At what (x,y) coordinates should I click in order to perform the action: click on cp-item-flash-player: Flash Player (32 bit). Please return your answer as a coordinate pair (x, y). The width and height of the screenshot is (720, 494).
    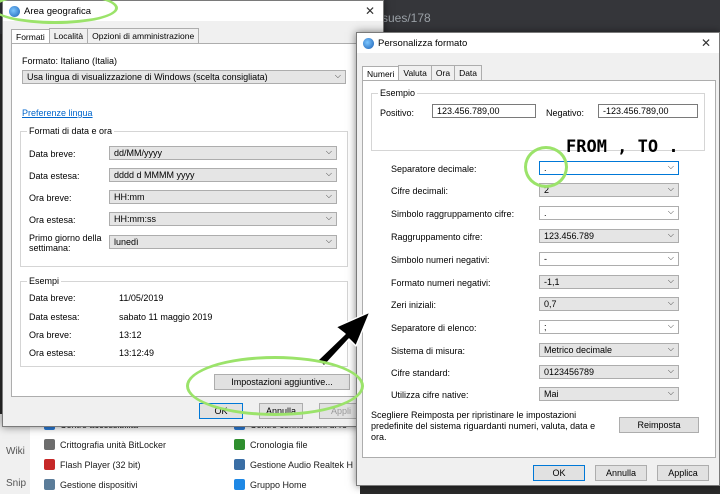
    Looking at the image, I should click on (92, 464).